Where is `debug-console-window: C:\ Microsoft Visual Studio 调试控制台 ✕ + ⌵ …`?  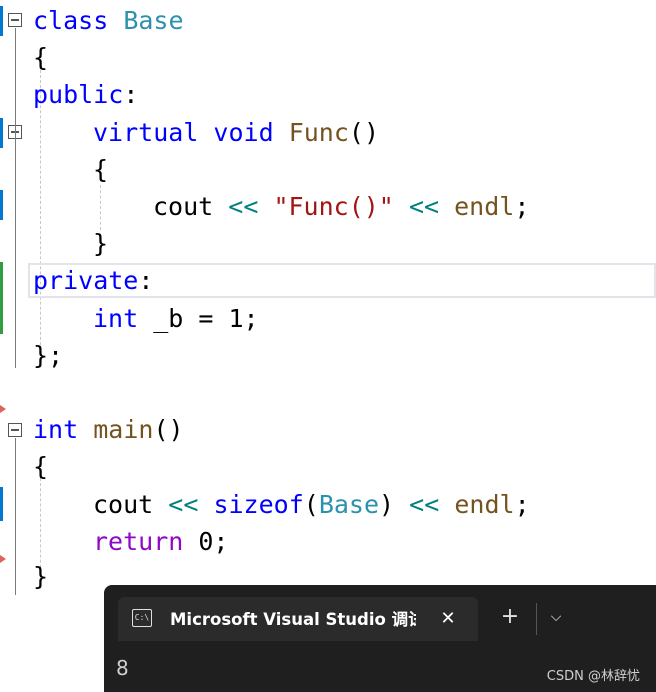 debug-console-window: C:\ Microsoft Visual Studio 调试控制台 ✕ + ⌵ … is located at coordinates (380, 638).